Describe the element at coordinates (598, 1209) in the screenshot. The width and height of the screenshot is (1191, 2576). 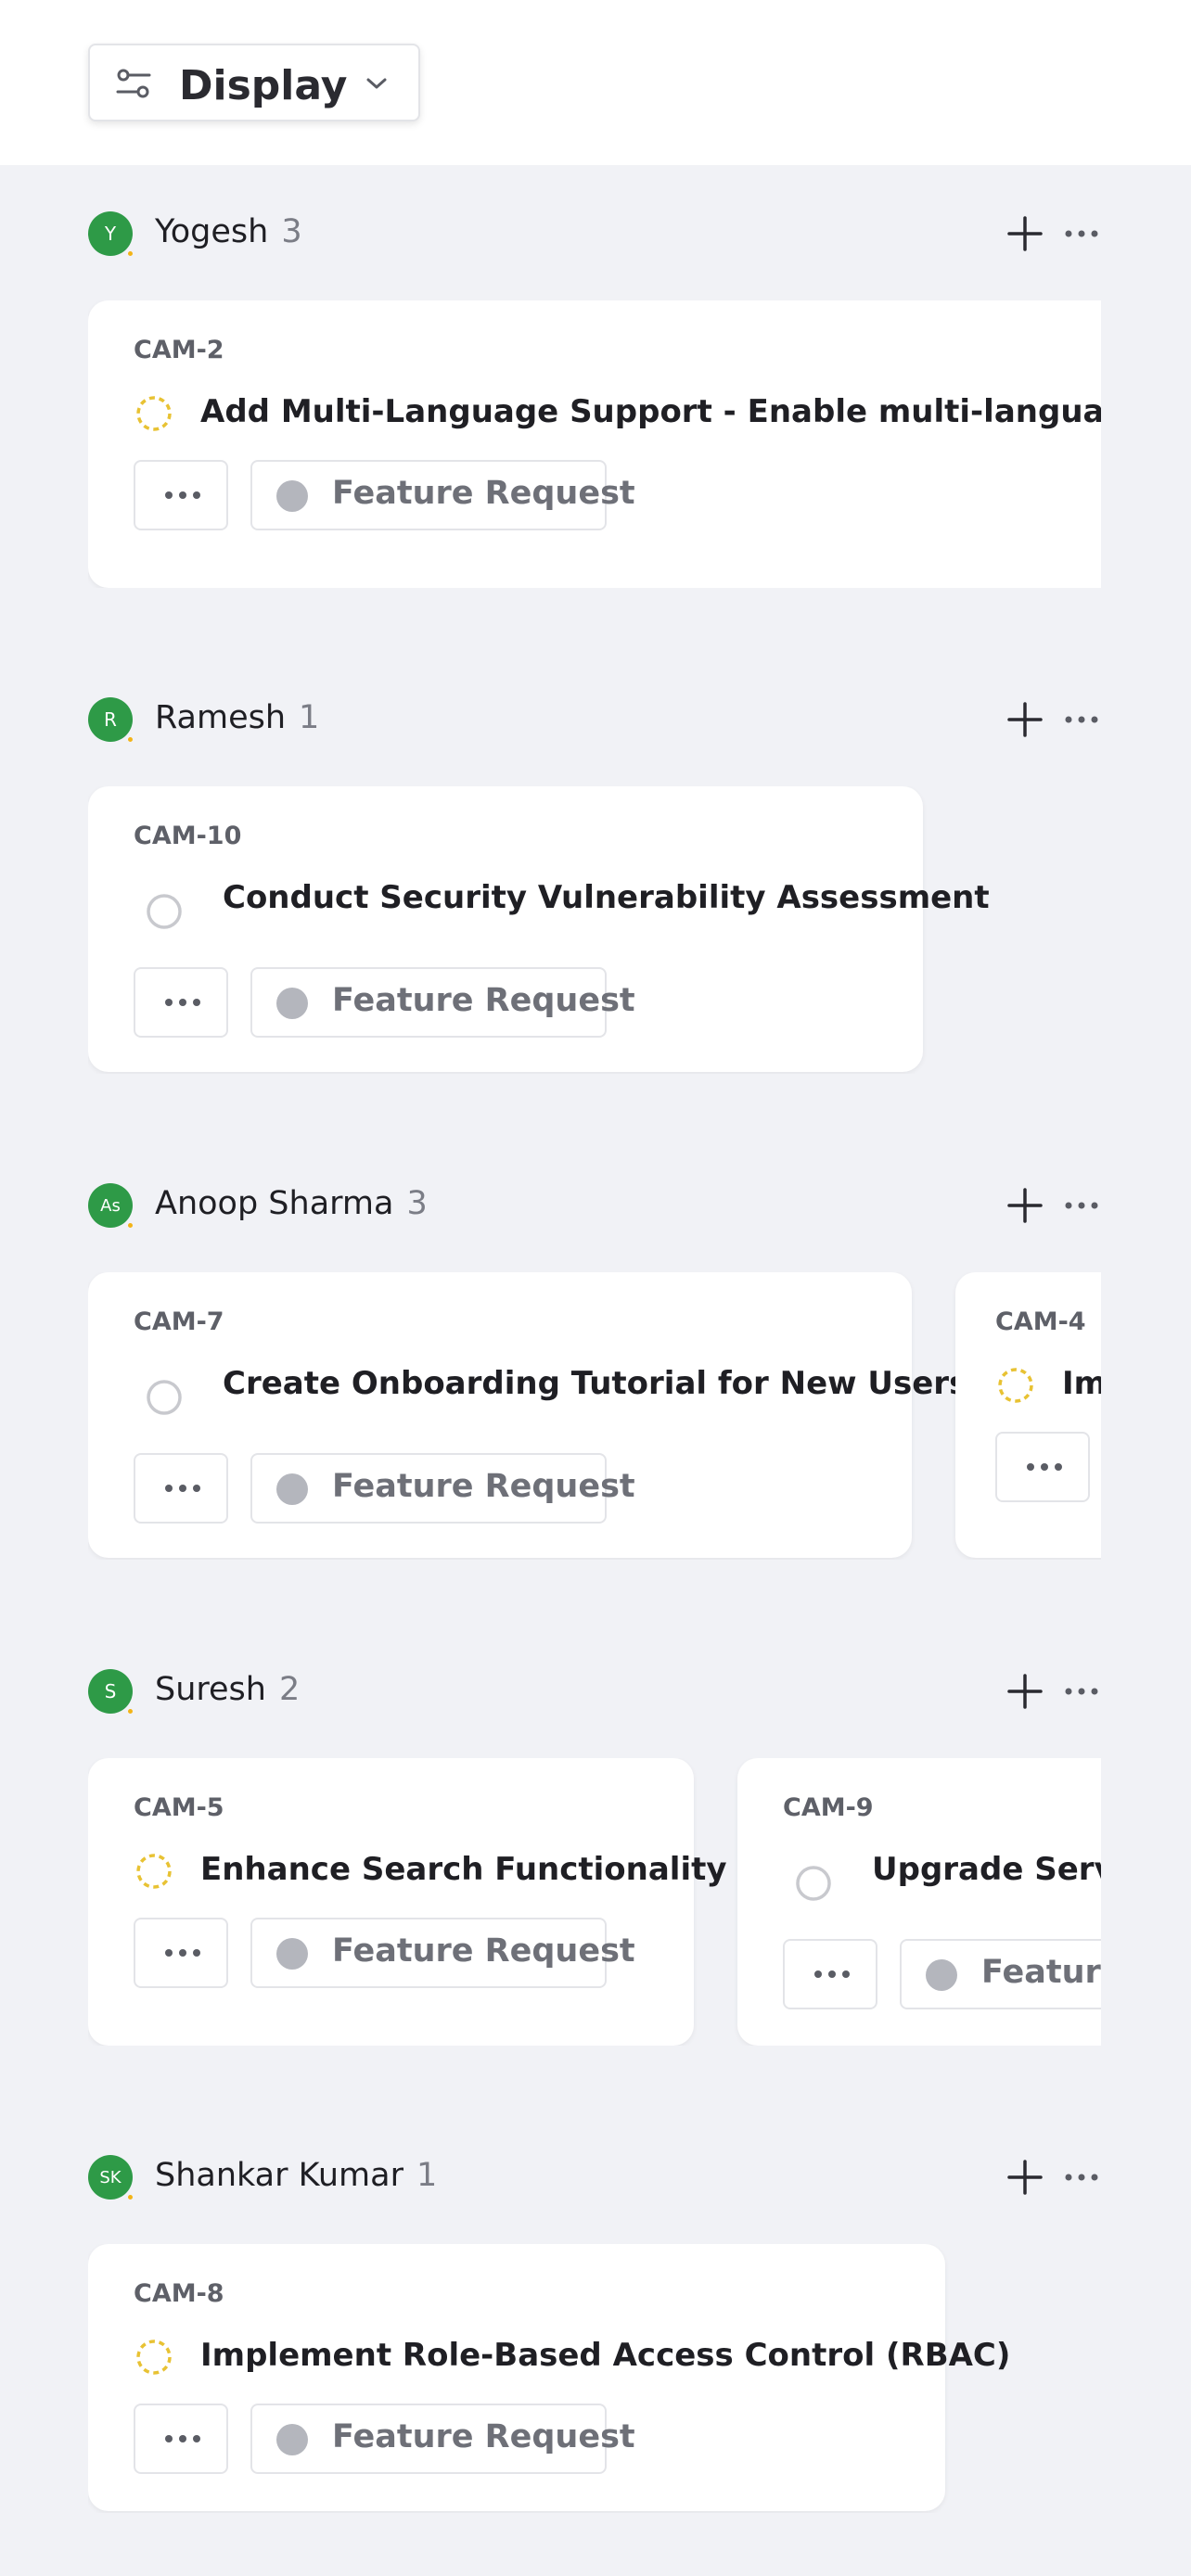
I see `group-header: As Anoop Sharma 3` at that location.